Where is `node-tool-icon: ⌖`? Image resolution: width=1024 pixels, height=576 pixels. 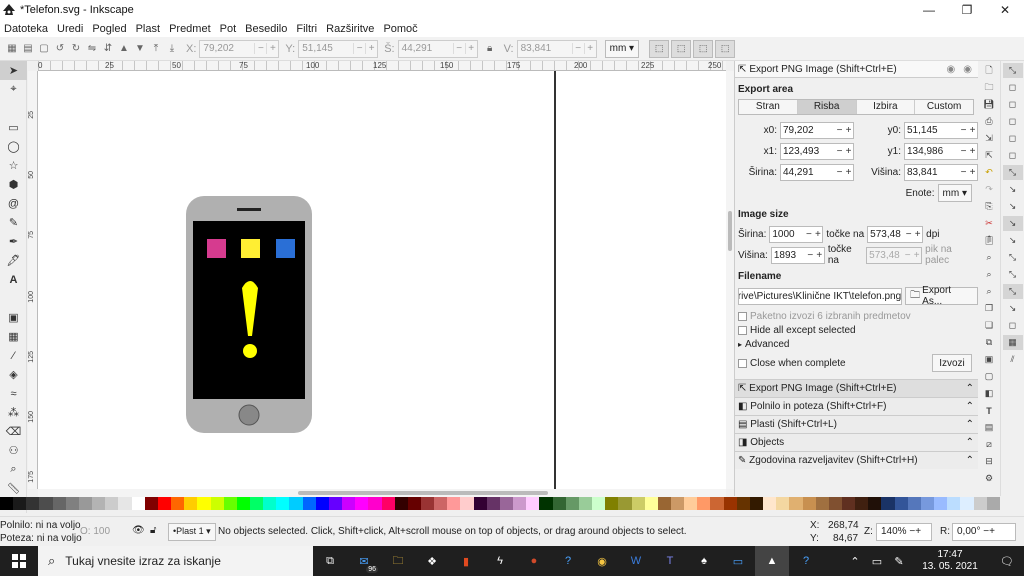
node-tool-icon: ⌖ is located at coordinates (13, 89).